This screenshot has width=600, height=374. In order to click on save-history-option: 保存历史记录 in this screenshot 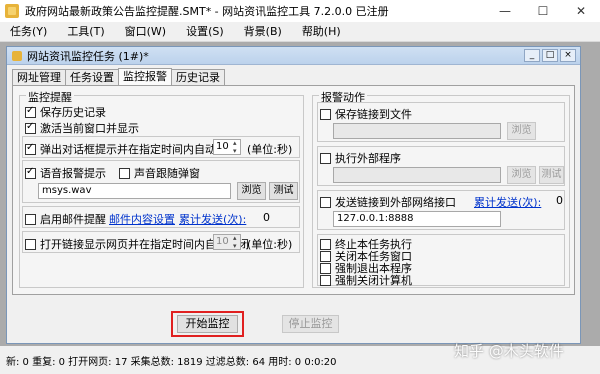, I will do `click(65, 112)`.